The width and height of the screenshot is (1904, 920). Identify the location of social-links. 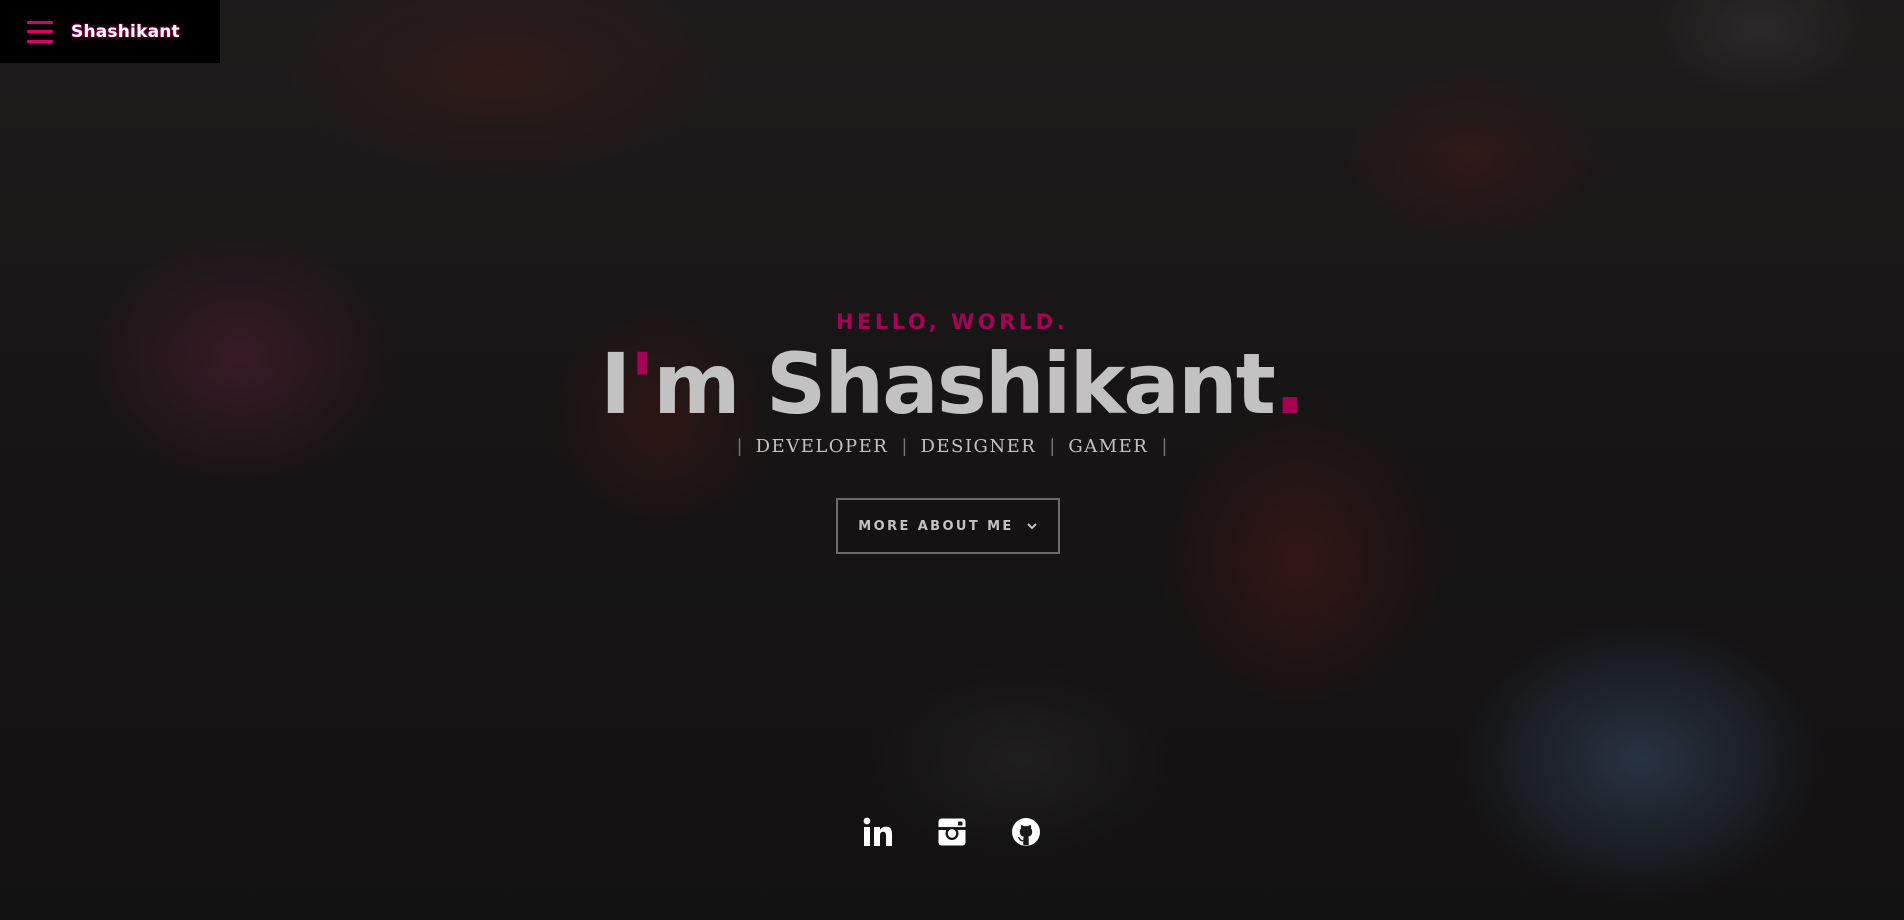
(952, 832).